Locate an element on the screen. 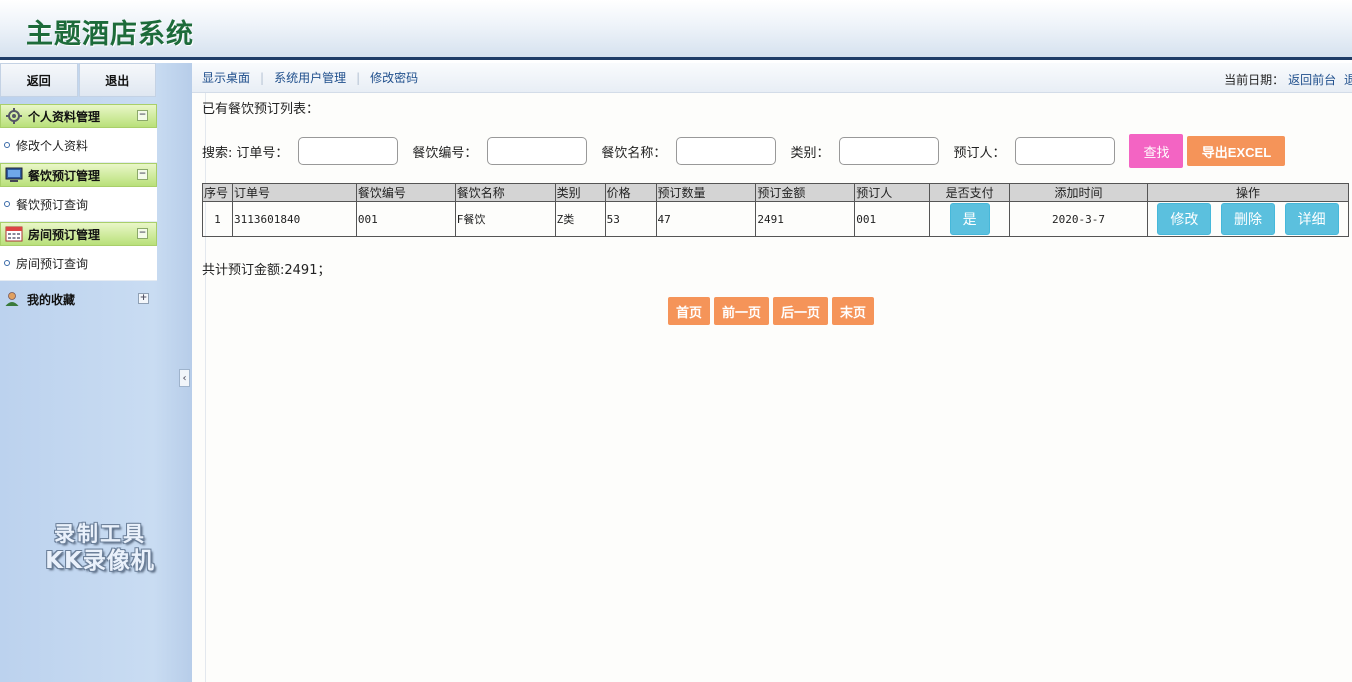 The width and height of the screenshot is (1352, 682). app-title: 主题酒店系统 is located at coordinates (110, 34).